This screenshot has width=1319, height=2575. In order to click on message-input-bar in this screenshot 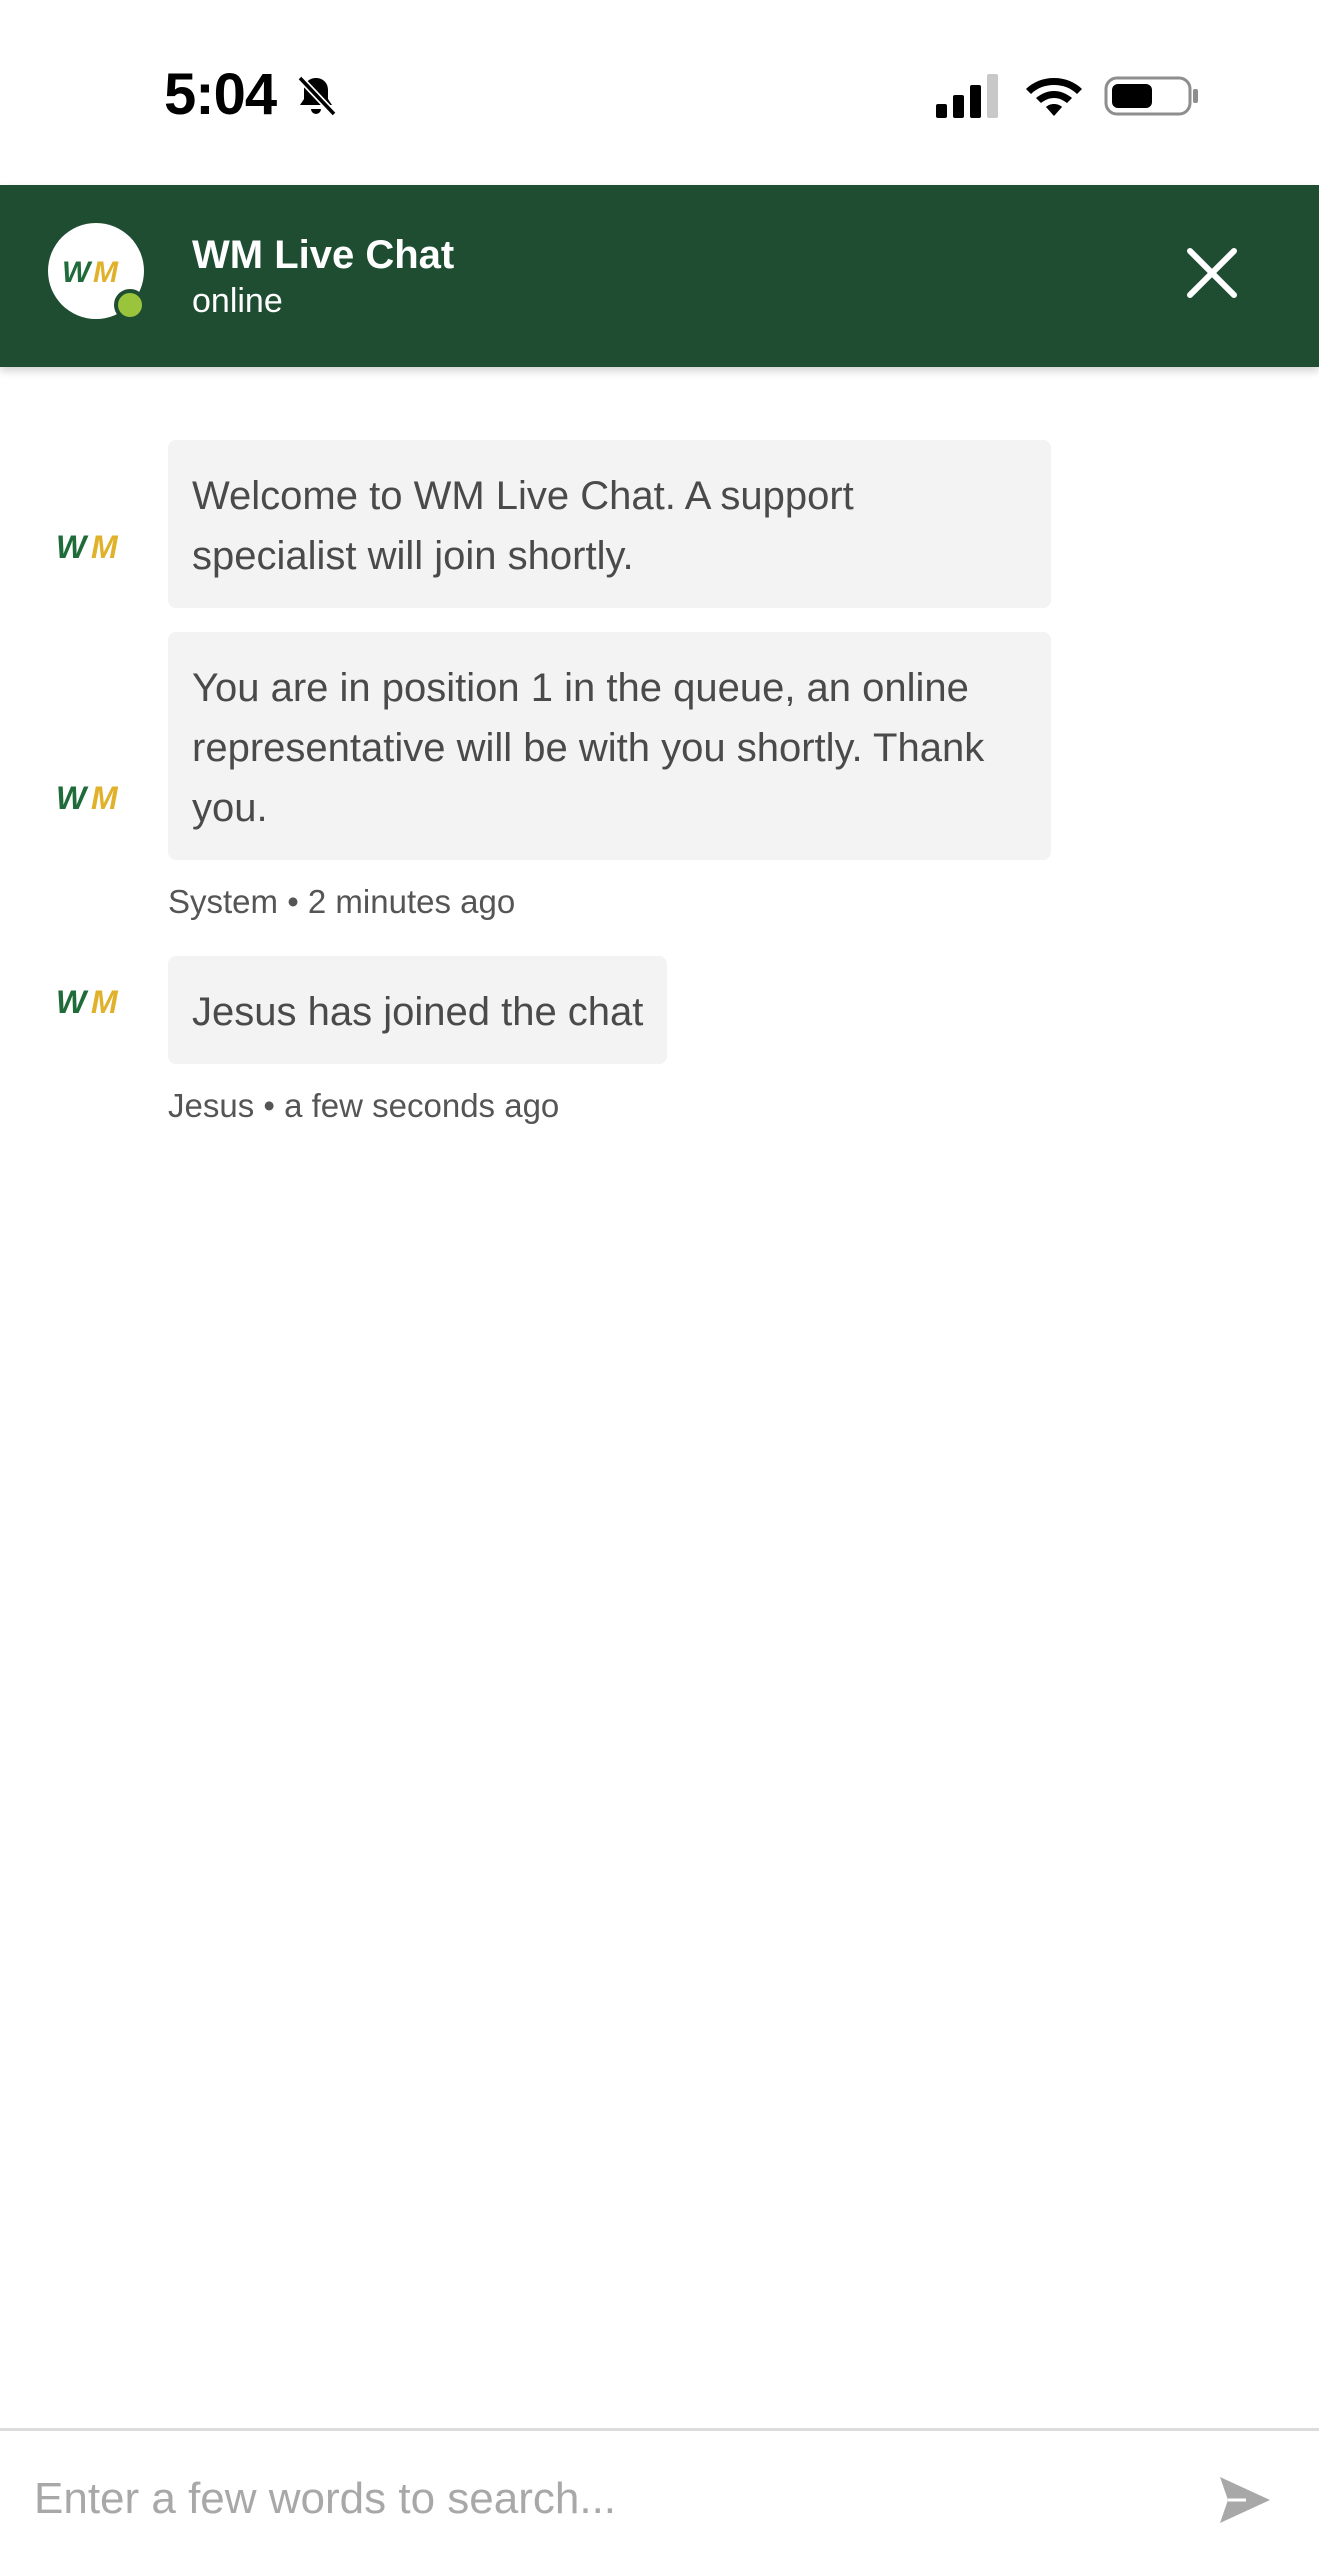, I will do `click(659, 2501)`.